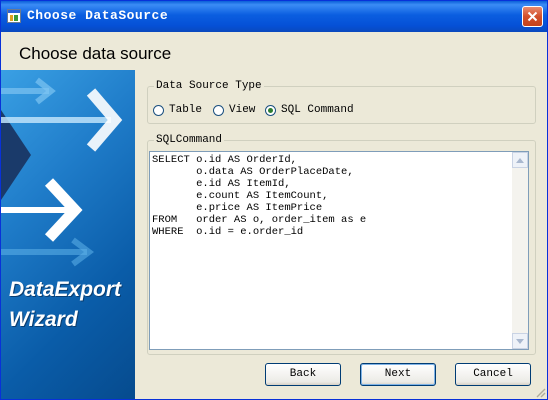  Describe the element at coordinates (237, 208) in the screenshot. I see `sql-line: e.price AS ItemPrice` at that location.